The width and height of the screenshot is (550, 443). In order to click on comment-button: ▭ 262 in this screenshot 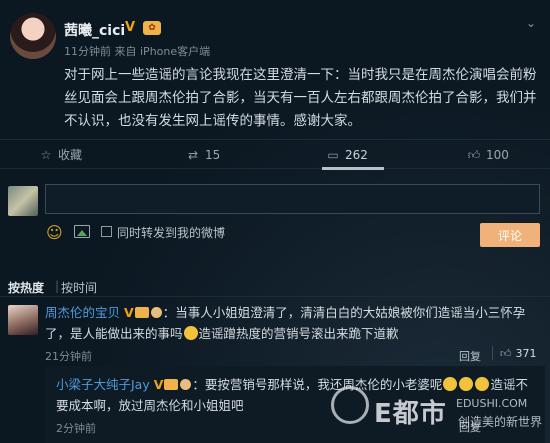, I will do `click(346, 155)`.